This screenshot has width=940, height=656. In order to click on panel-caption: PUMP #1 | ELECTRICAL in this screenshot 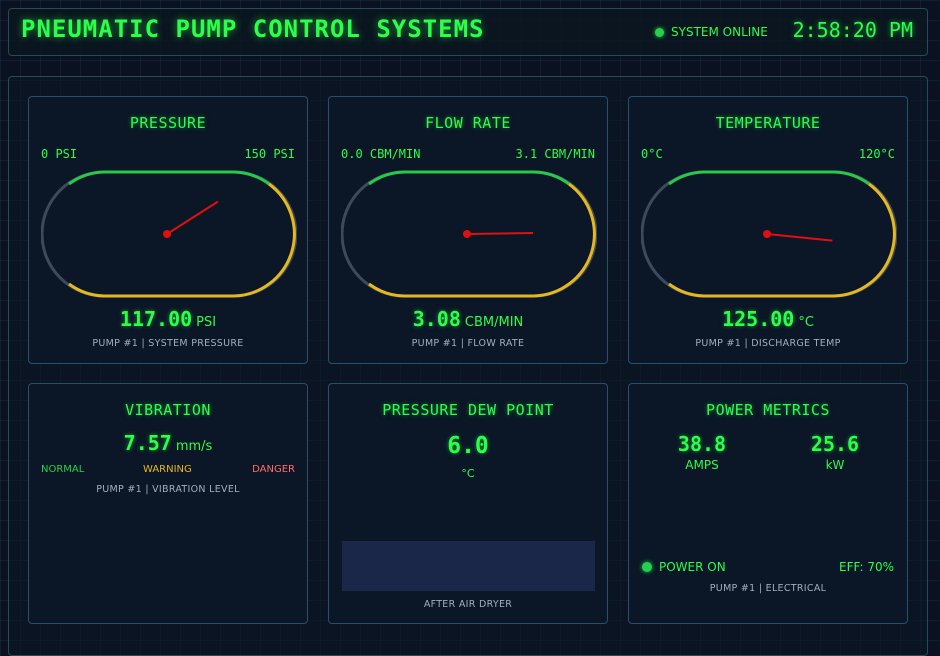, I will do `click(768, 588)`.